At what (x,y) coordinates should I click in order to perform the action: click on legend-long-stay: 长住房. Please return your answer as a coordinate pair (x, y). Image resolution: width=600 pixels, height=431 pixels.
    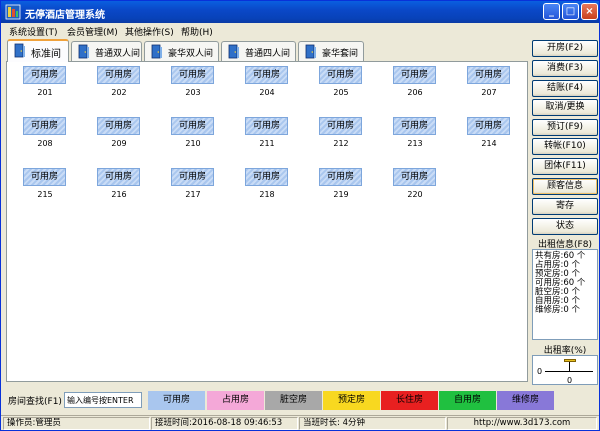
    Looking at the image, I should click on (409, 400).